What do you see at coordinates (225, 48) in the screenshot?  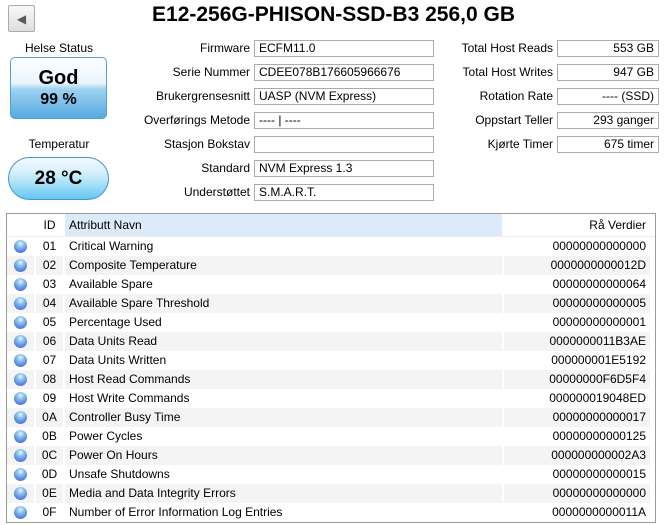 I see `firmware-label: Firmware` at bounding box center [225, 48].